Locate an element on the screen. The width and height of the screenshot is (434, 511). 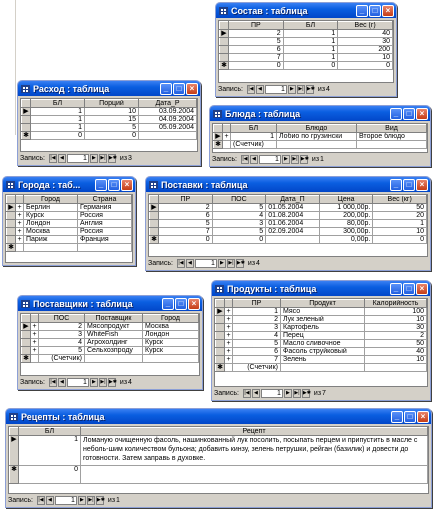
table-cell: 50 is located at coordinates (399, 207).